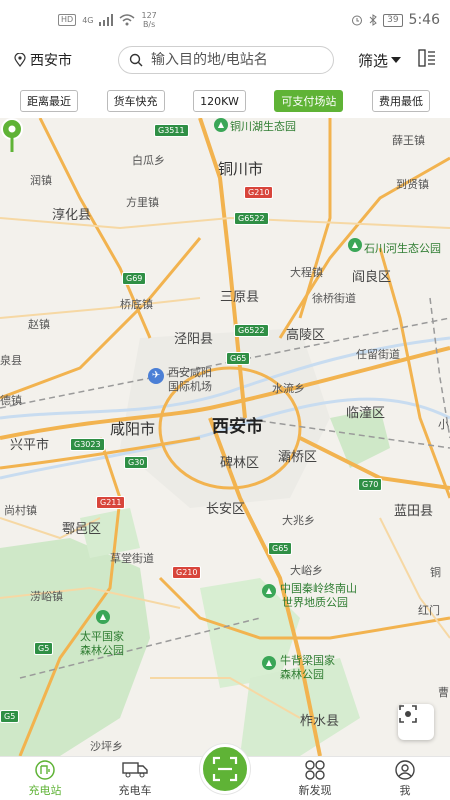  I want to click on map-label-tongyu: 铜, so click(435, 572).